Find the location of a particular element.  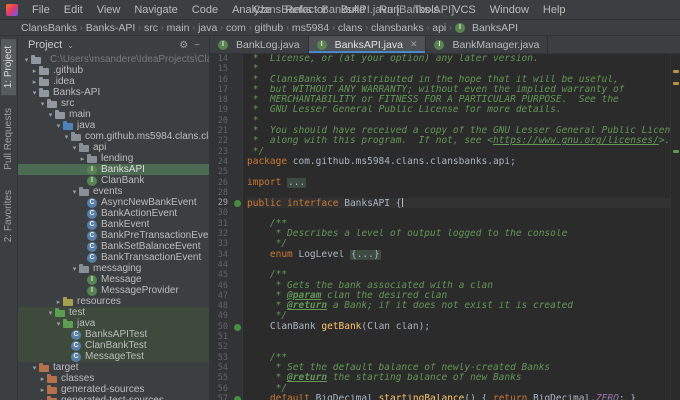

tree-item-generated-sources: ▸ generated-sources is located at coordinates (113, 389).